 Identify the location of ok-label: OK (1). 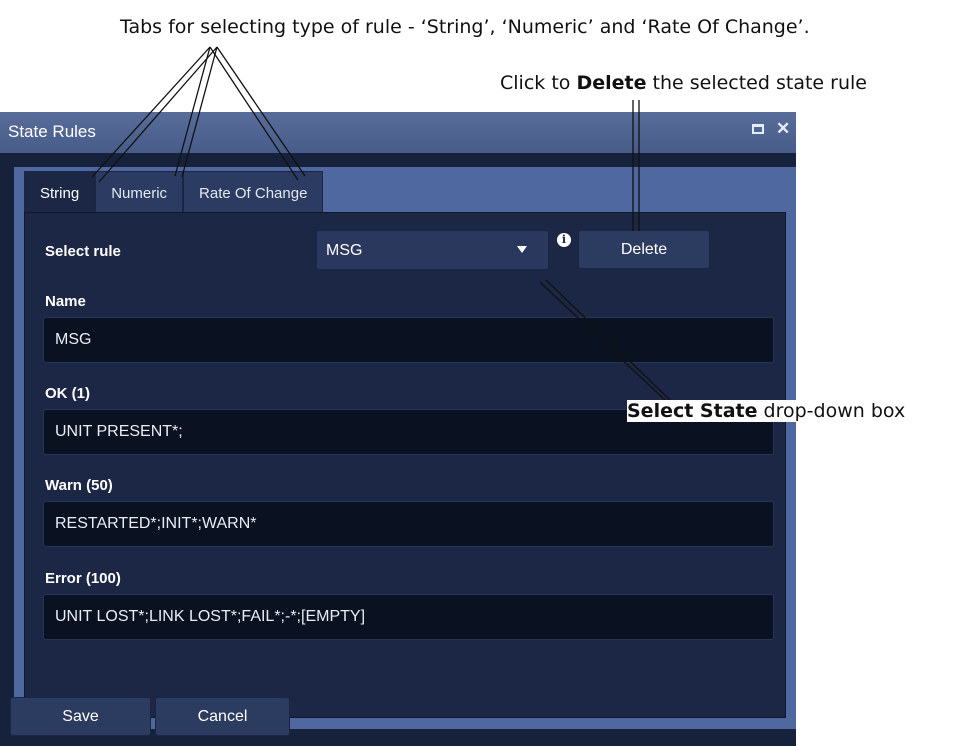
(67, 393).